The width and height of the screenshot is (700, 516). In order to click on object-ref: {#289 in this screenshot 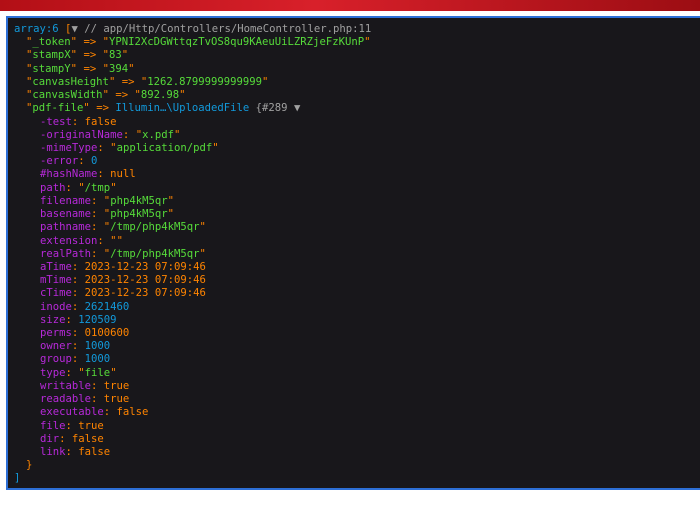, I will do `click(271, 108)`.